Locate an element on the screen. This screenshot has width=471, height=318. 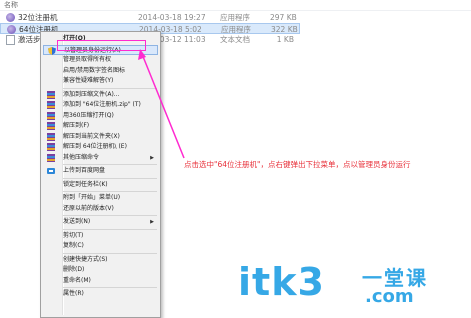
watermark-domain: .com is located at coordinates (389, 296).